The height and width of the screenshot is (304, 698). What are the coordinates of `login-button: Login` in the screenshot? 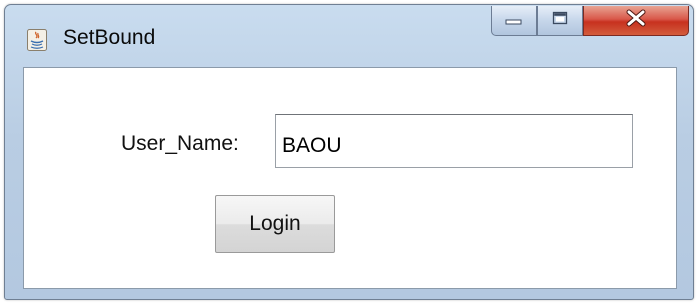 It's located at (275, 224).